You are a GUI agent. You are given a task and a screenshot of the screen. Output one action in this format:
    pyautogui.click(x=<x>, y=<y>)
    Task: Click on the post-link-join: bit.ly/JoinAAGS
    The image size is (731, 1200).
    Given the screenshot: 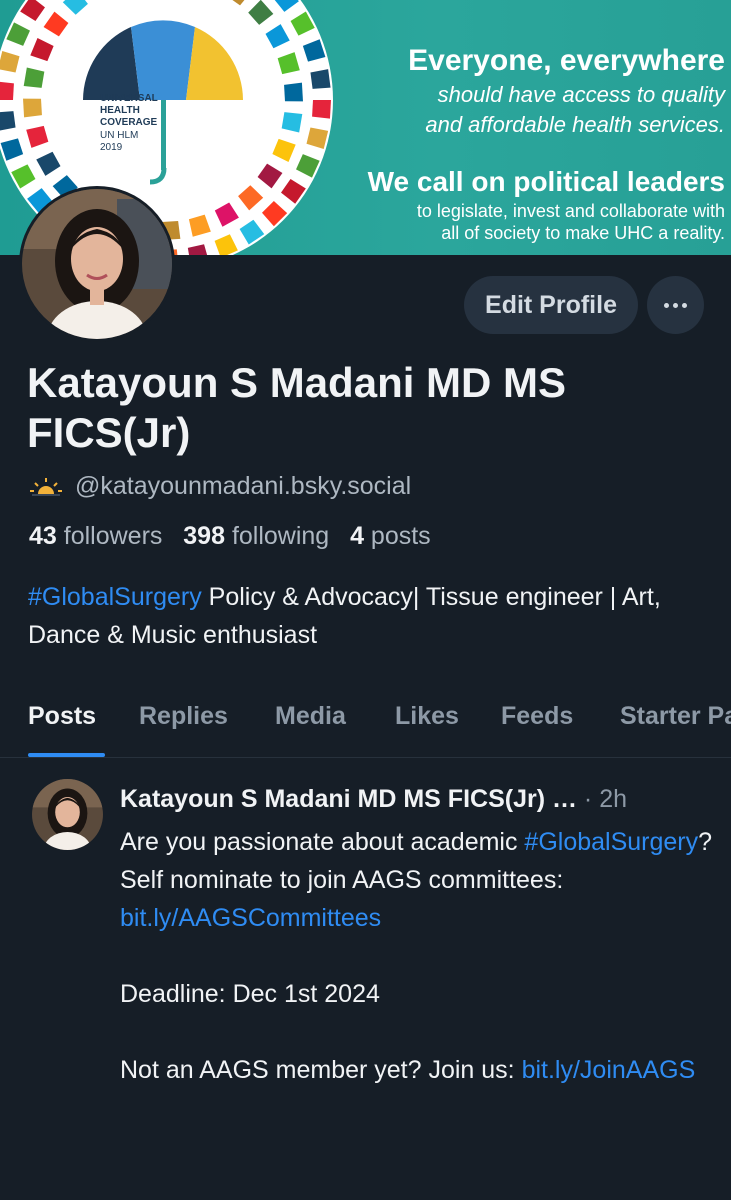 What is the action you would take?
    pyautogui.click(x=609, y=1070)
    